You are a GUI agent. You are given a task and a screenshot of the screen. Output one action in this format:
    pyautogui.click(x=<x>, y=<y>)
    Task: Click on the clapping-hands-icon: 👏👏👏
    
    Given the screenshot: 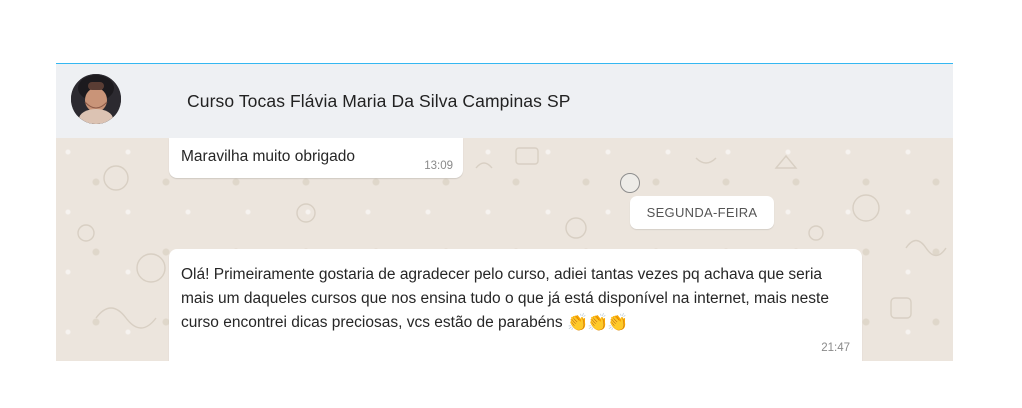 What is the action you would take?
    pyautogui.click(x=598, y=322)
    